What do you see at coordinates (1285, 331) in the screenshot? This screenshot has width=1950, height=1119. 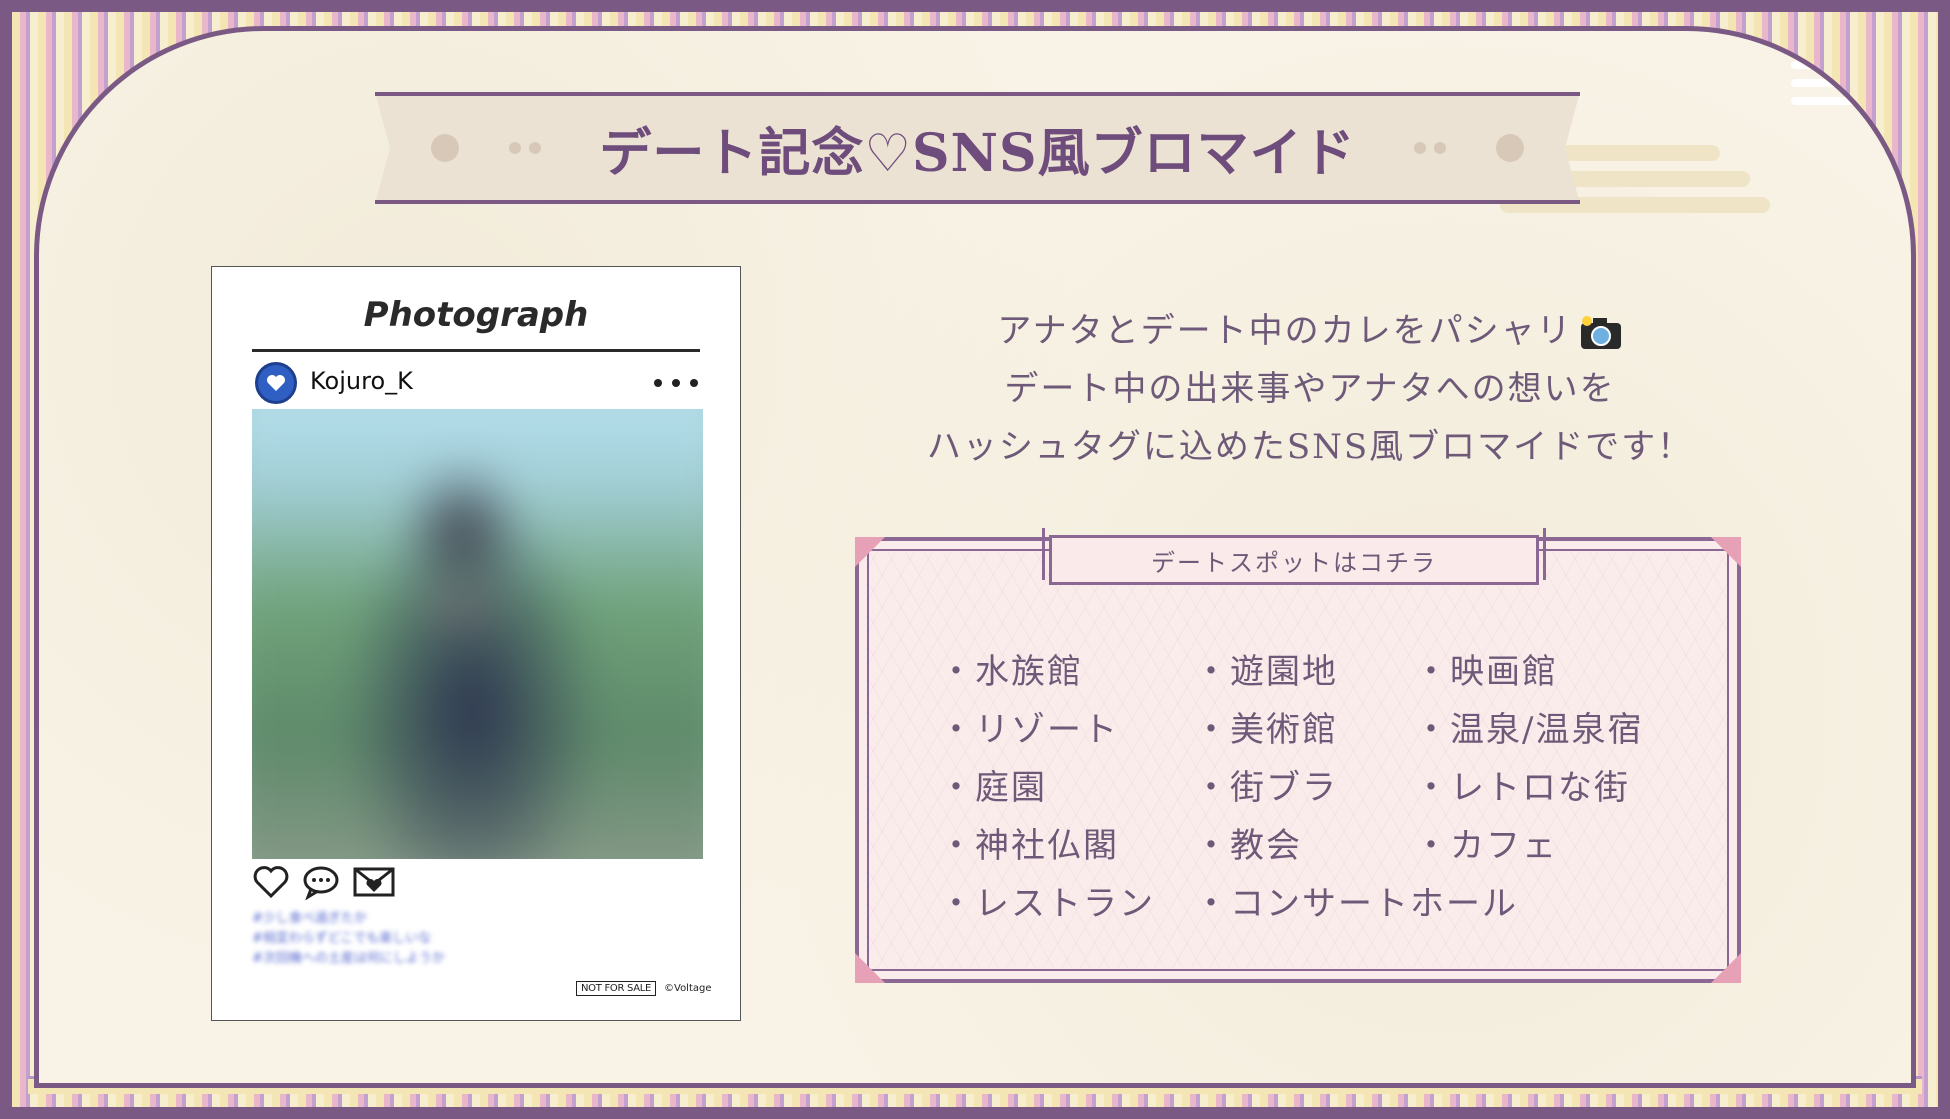 I see `description-line-1: アナタとデート中のカレをパシャリ` at bounding box center [1285, 331].